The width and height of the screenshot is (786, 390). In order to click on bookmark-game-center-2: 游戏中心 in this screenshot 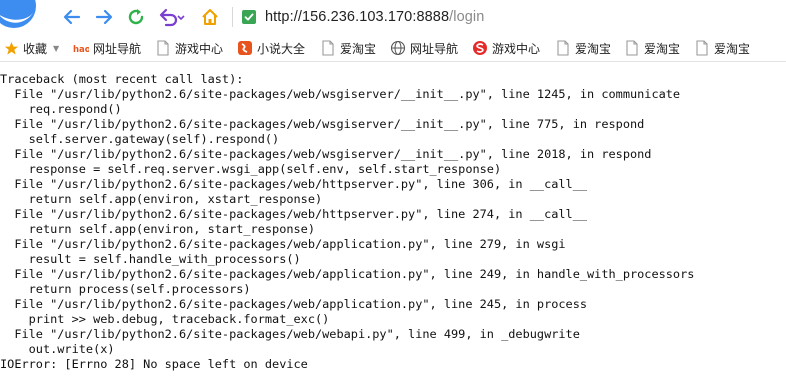, I will do `click(506, 48)`.